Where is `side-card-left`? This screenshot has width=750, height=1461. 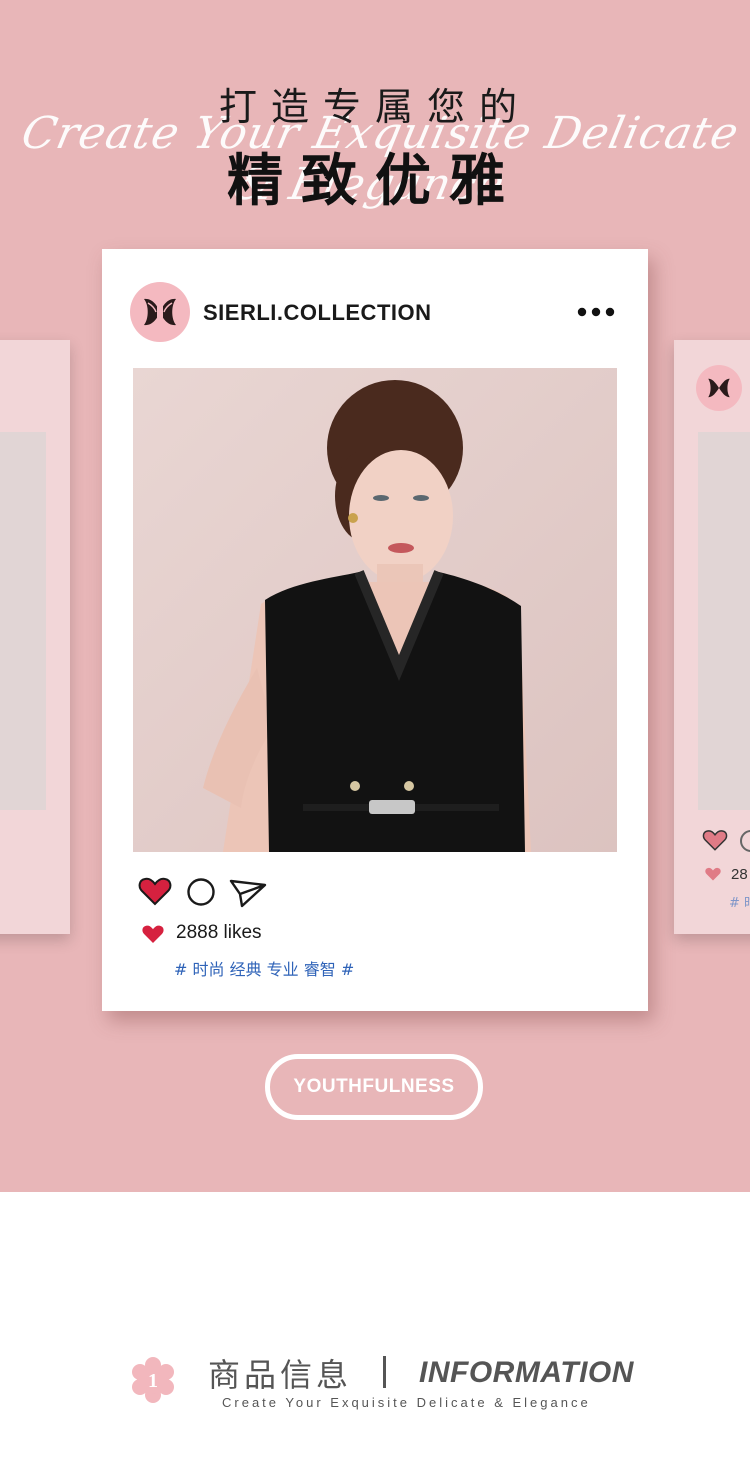
side-card-left is located at coordinates (35, 637).